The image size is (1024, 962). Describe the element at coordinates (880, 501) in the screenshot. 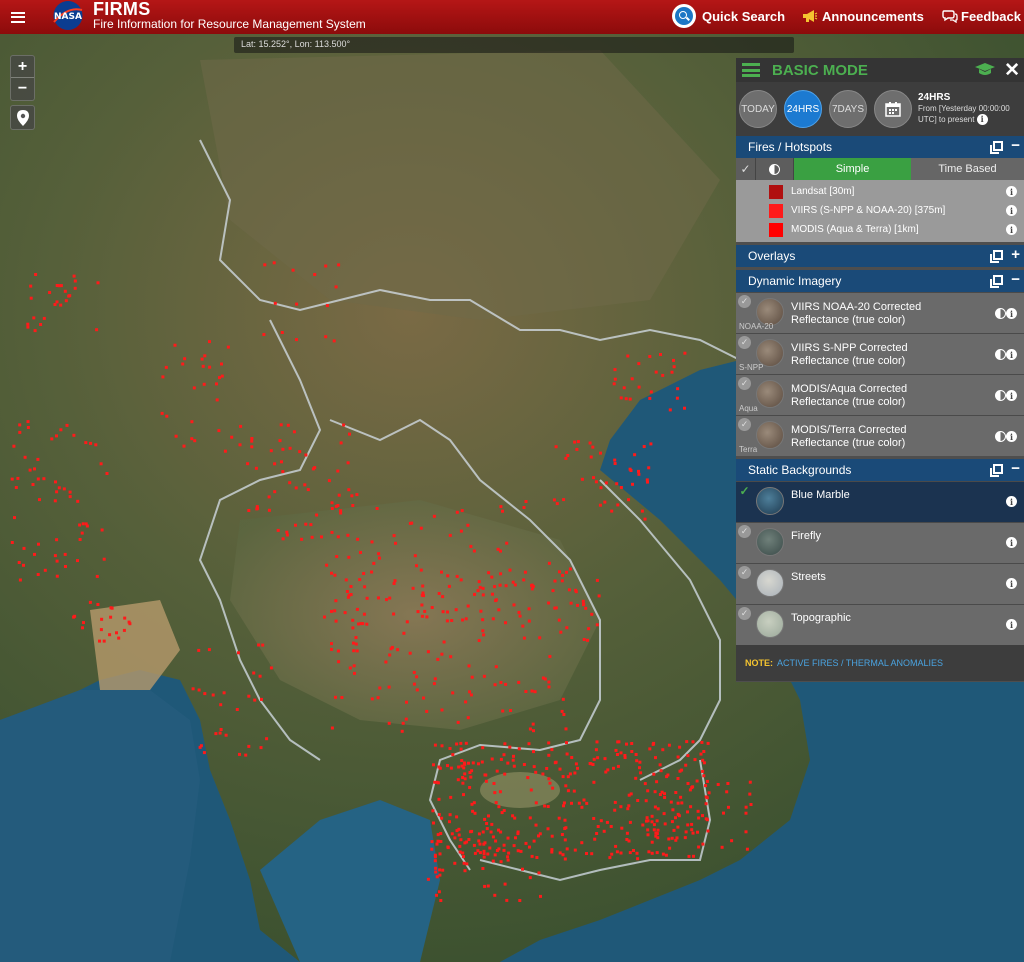

I see `background-item-blue-marble: ✓ Blue Marble i` at that location.